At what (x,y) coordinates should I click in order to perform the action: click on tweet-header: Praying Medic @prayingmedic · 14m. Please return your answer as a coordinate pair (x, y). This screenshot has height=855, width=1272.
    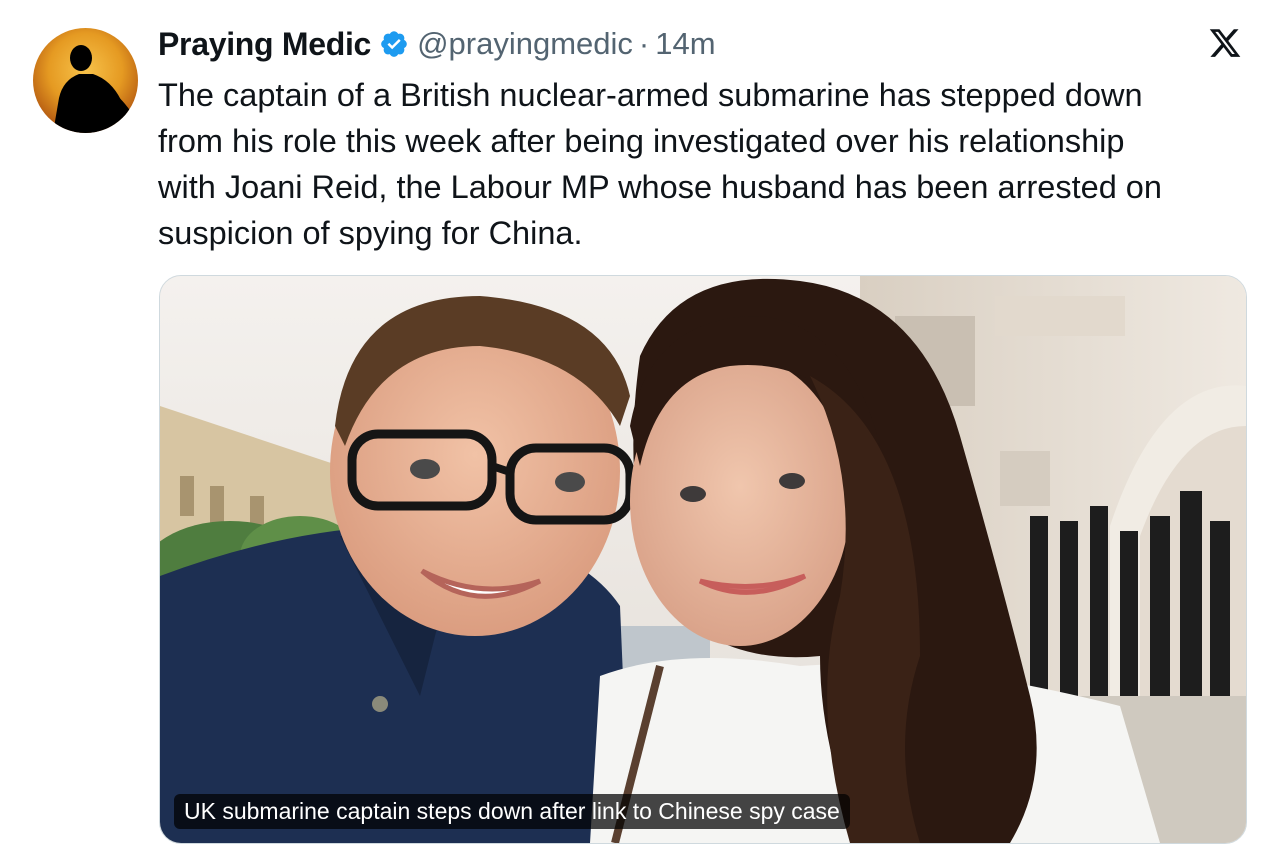
    Looking at the image, I should click on (437, 44).